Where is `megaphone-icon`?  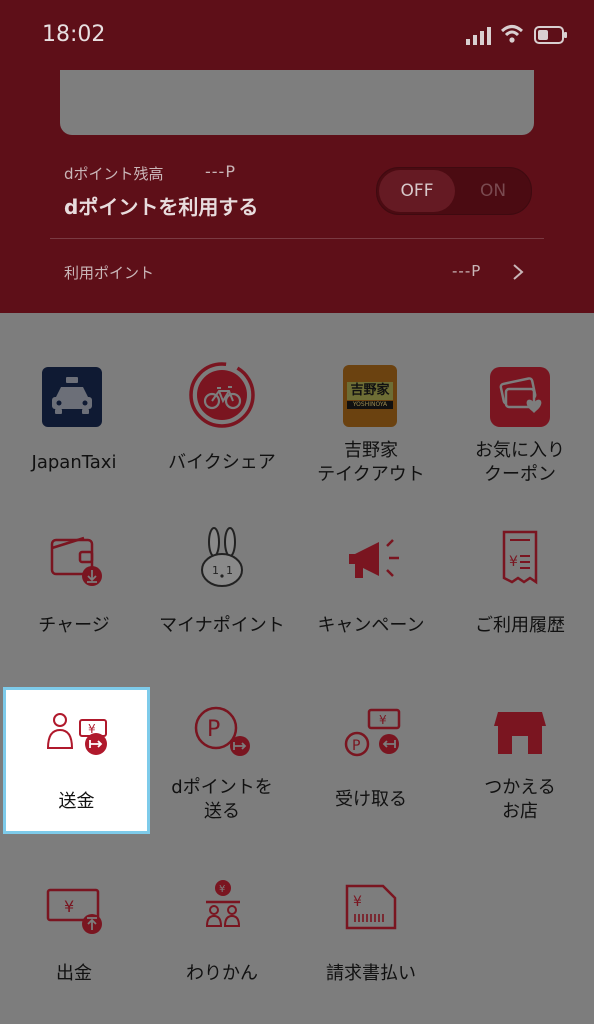
megaphone-icon is located at coordinates (374, 558).